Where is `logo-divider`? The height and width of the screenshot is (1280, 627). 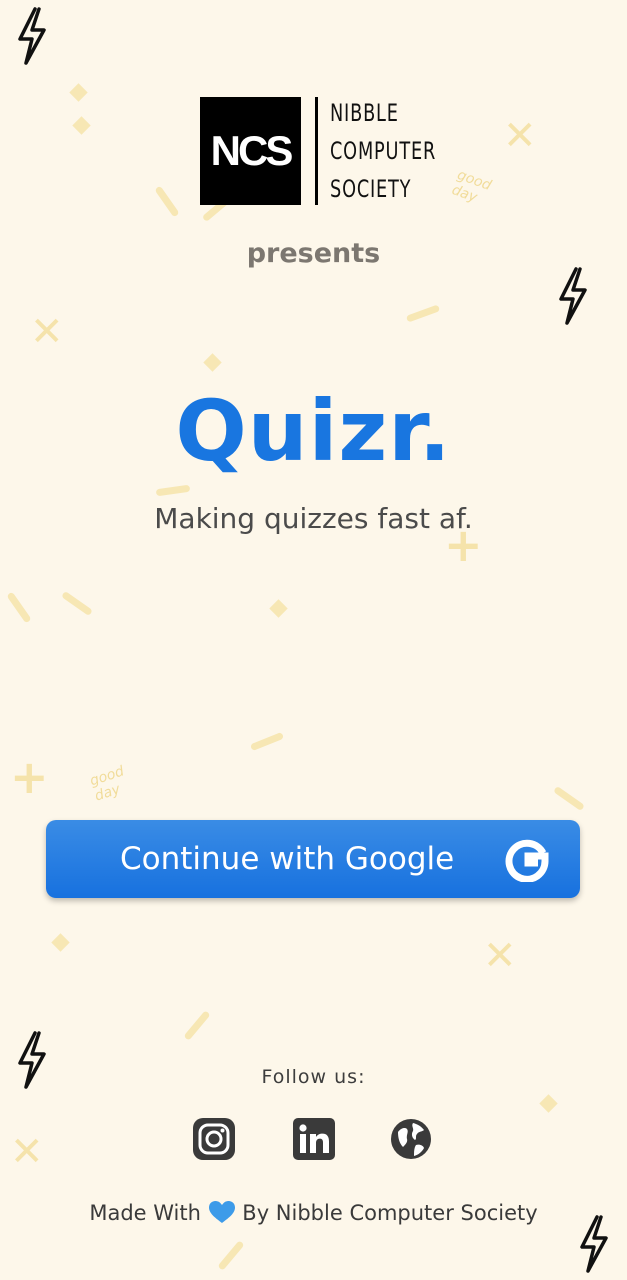 logo-divider is located at coordinates (316, 151).